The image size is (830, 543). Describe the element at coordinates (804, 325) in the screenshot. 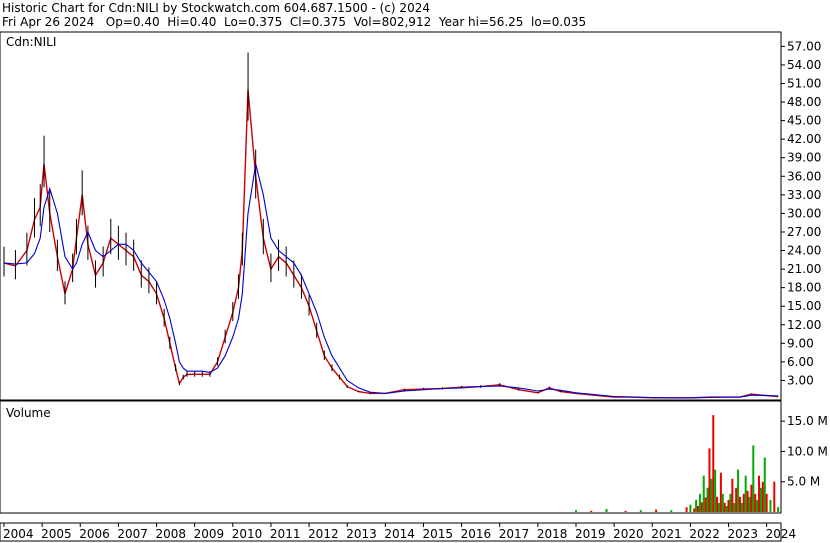

I see `price-y-tick-label: 12.00` at that location.